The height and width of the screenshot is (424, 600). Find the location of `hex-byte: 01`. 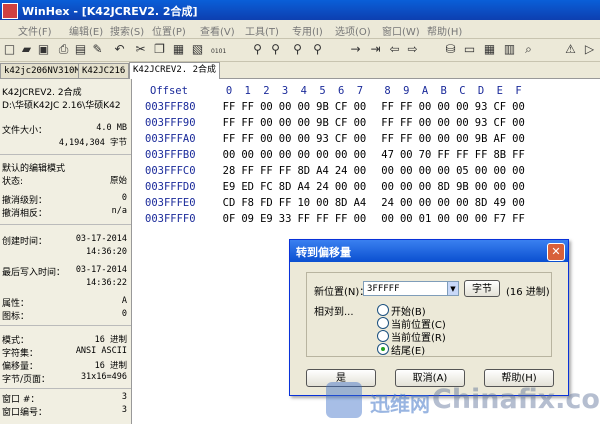

hex-byte: 01 is located at coordinates (425, 219).